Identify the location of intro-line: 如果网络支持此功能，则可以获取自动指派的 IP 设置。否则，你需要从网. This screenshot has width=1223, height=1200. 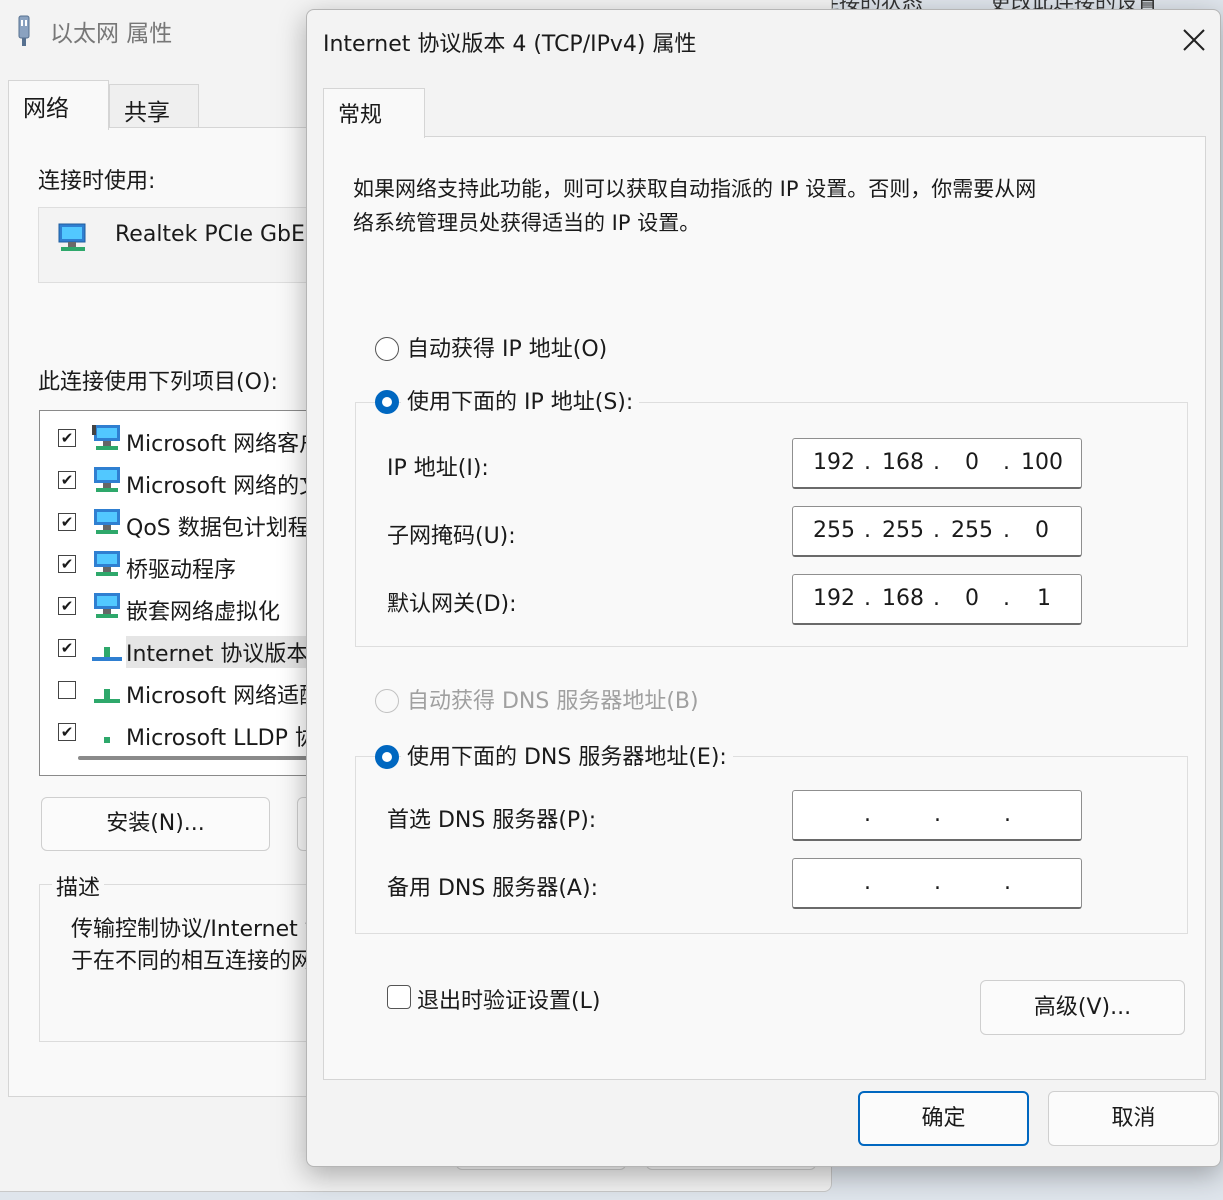
(695, 189).